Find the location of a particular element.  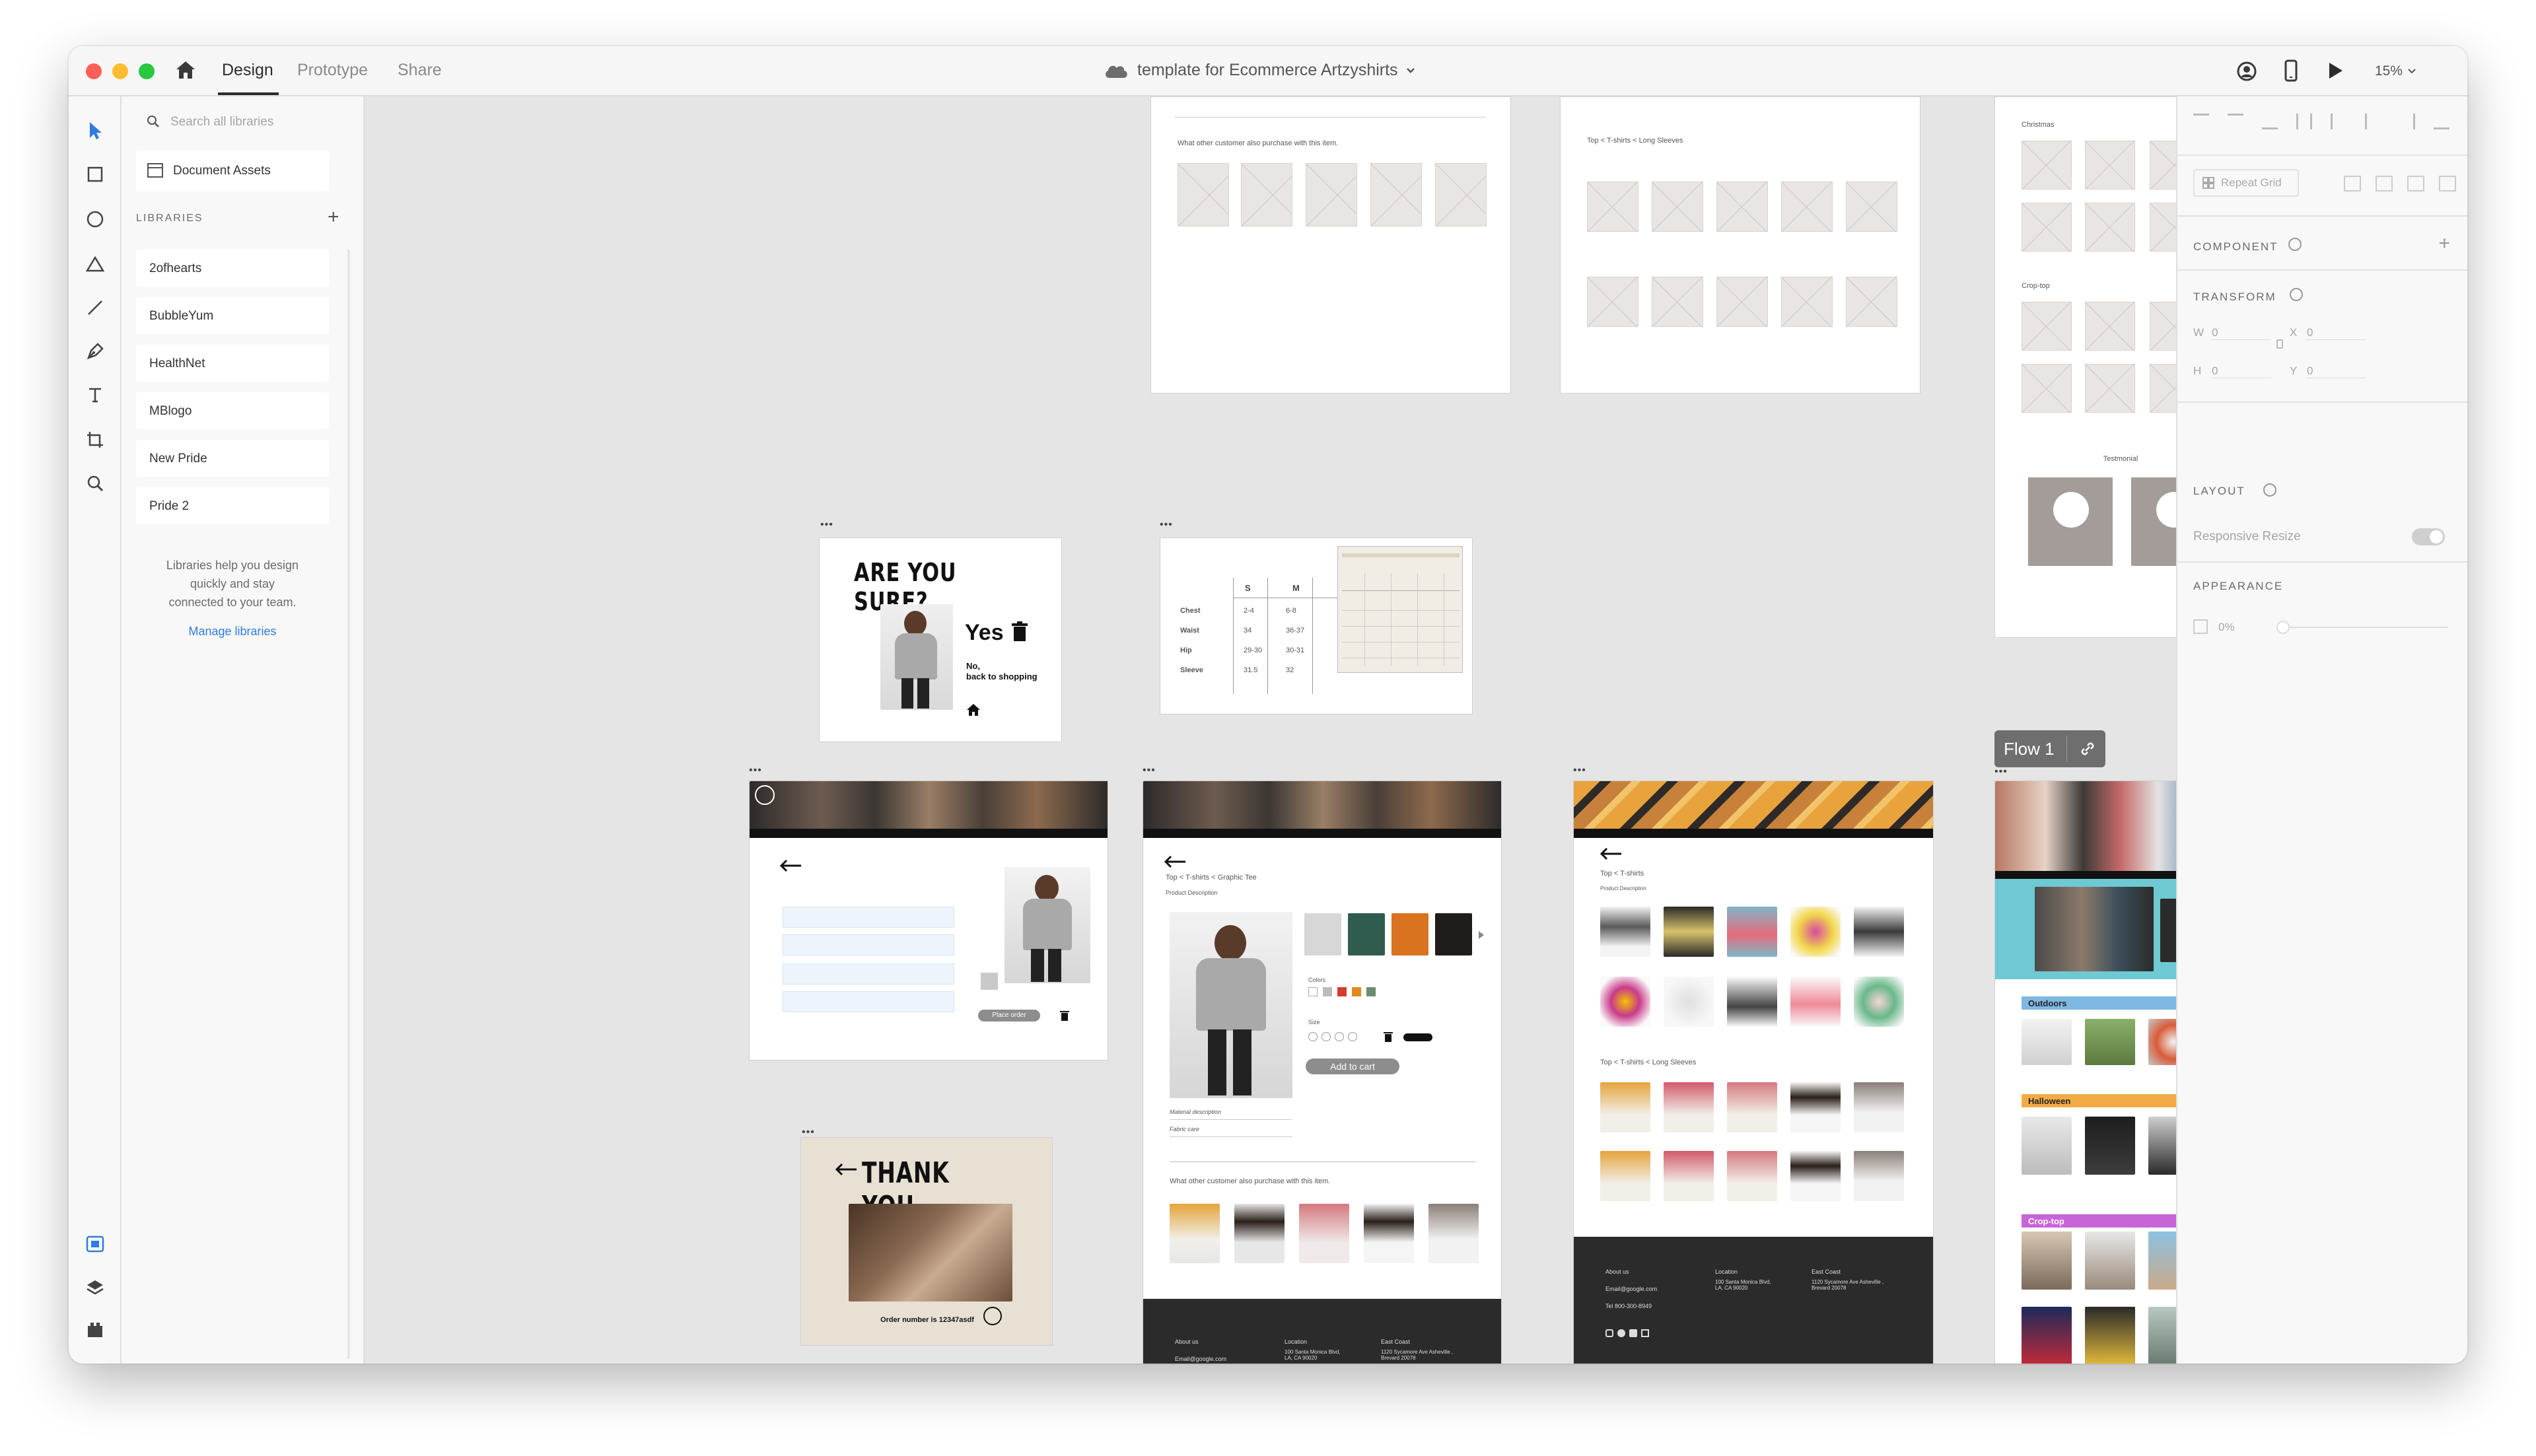

pen-tool-icon is located at coordinates (95, 351).